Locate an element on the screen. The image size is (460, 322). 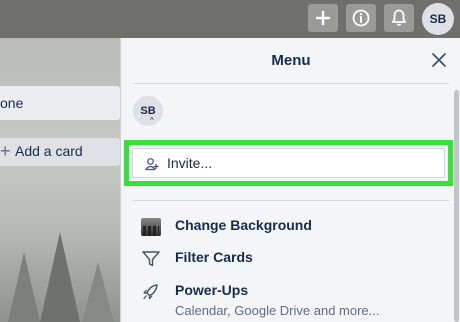
info-button is located at coordinates (361, 18).